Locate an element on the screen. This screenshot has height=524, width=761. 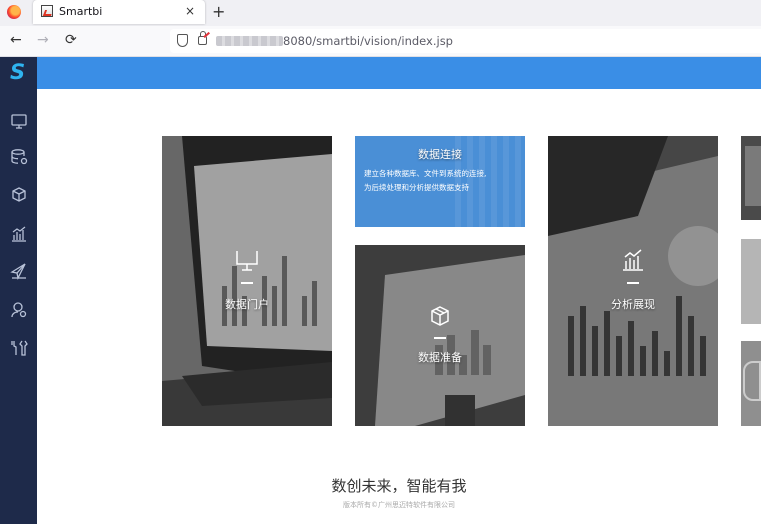
sidebar is located at coordinates (18, 306).